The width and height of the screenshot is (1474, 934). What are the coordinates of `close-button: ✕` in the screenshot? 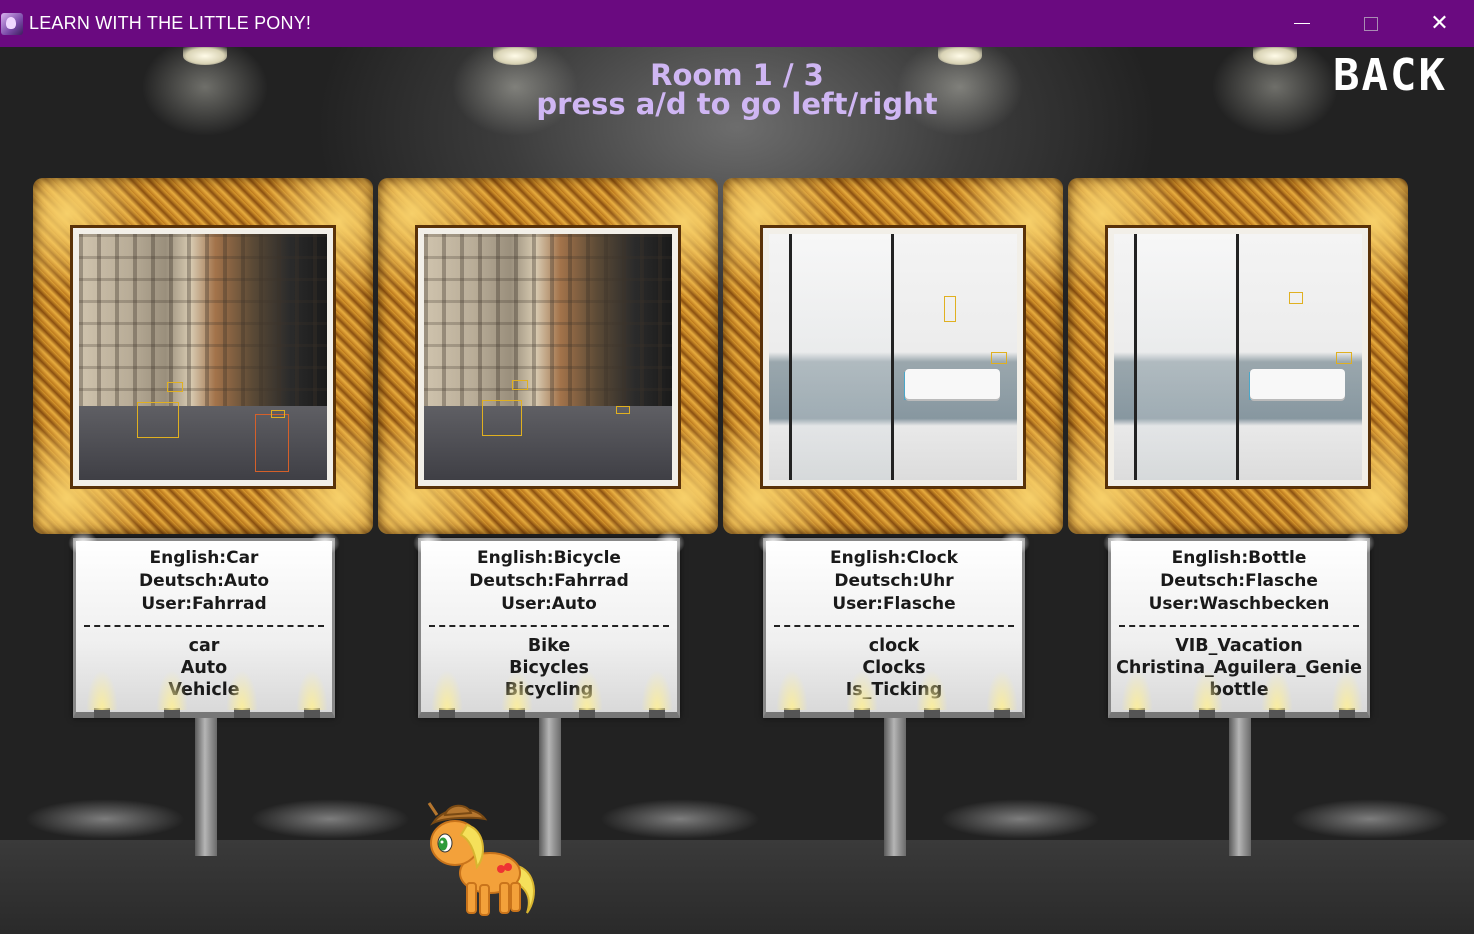 It's located at (1439, 23).